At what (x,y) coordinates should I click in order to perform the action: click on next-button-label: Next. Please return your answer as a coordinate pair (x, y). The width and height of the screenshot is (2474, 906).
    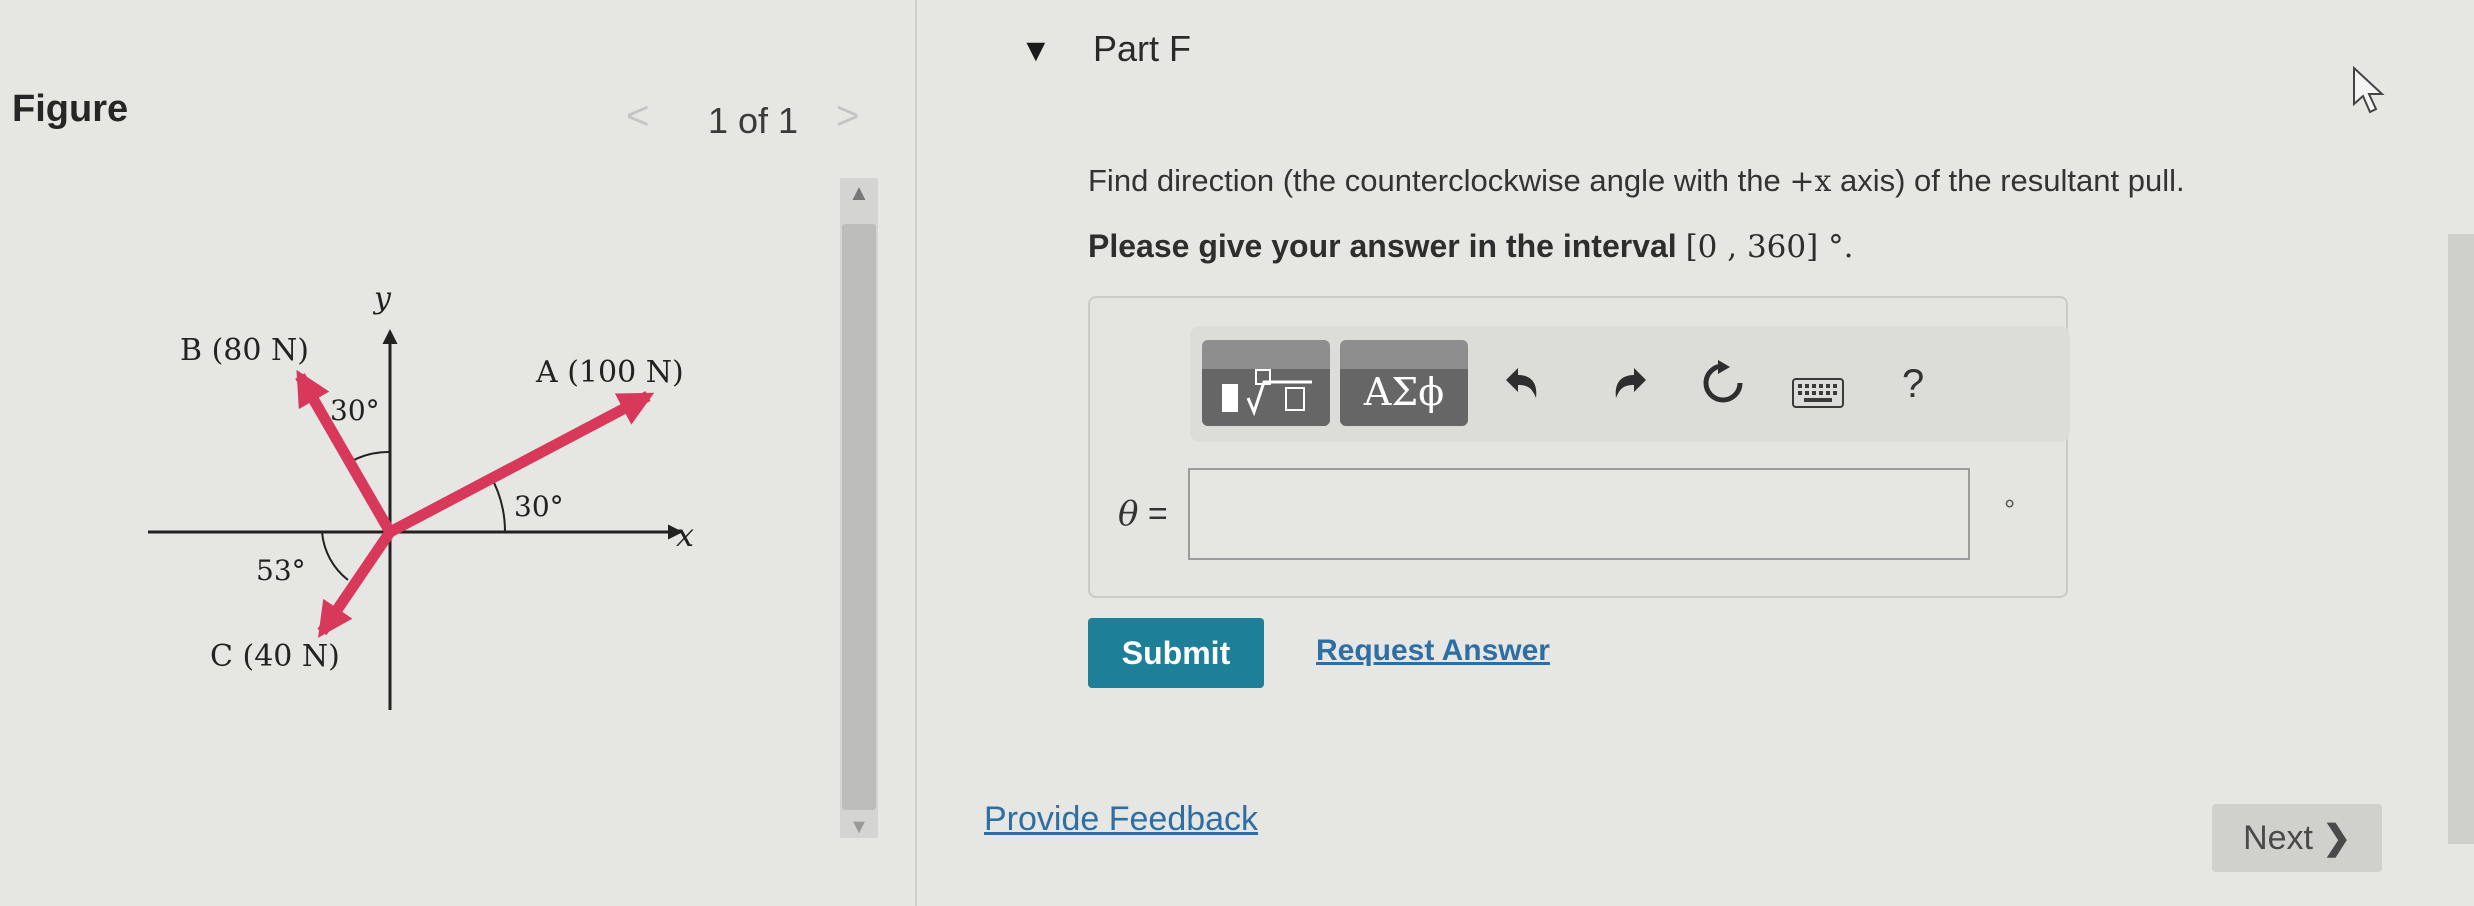
    Looking at the image, I should click on (2278, 838).